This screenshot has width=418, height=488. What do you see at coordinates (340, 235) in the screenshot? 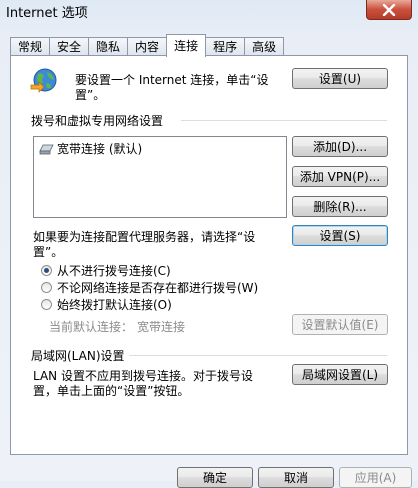
I see `proxy-settings-button: 设置(S)` at bounding box center [340, 235].